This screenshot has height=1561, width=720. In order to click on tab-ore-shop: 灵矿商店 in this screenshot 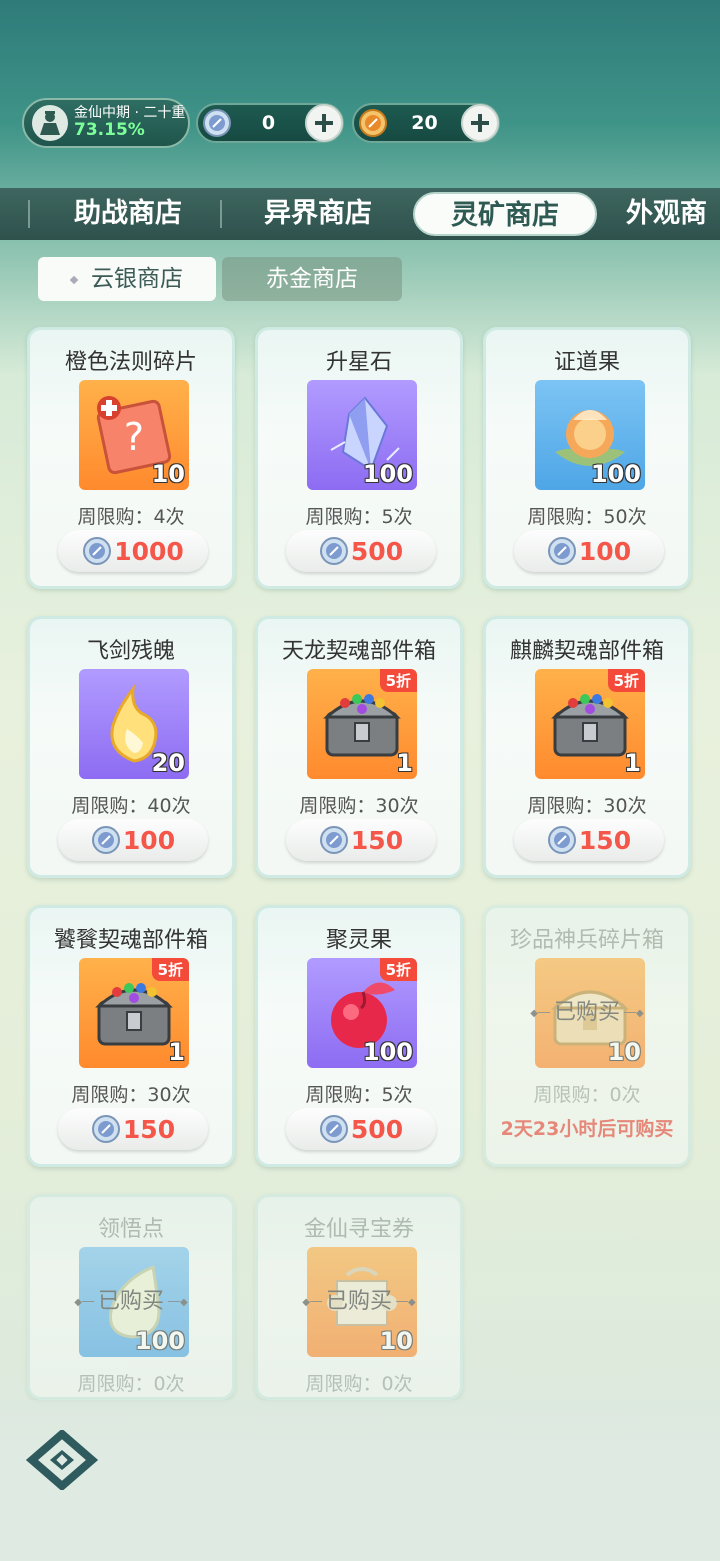, I will do `click(505, 214)`.